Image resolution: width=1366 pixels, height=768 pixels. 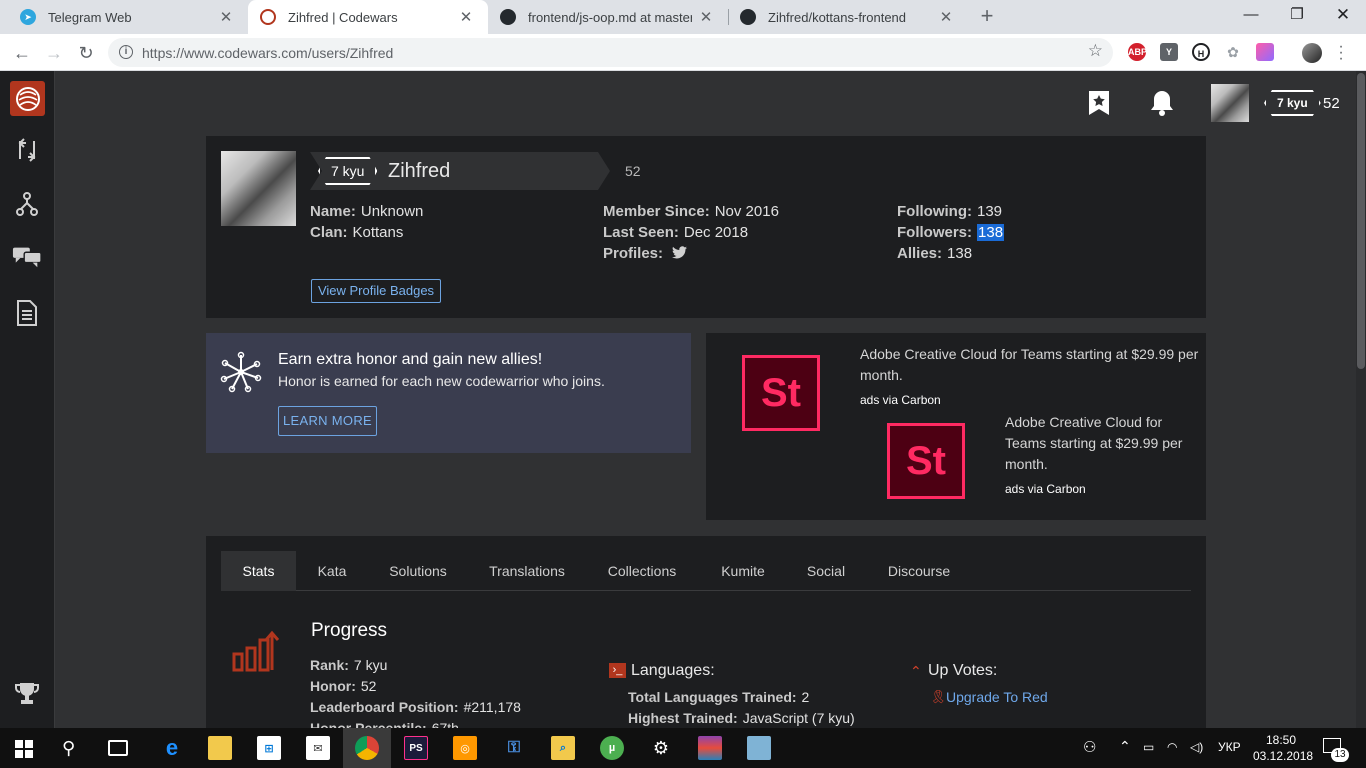 What do you see at coordinates (68, 748) in the screenshot?
I see `search-icon: ⚲` at bounding box center [68, 748].